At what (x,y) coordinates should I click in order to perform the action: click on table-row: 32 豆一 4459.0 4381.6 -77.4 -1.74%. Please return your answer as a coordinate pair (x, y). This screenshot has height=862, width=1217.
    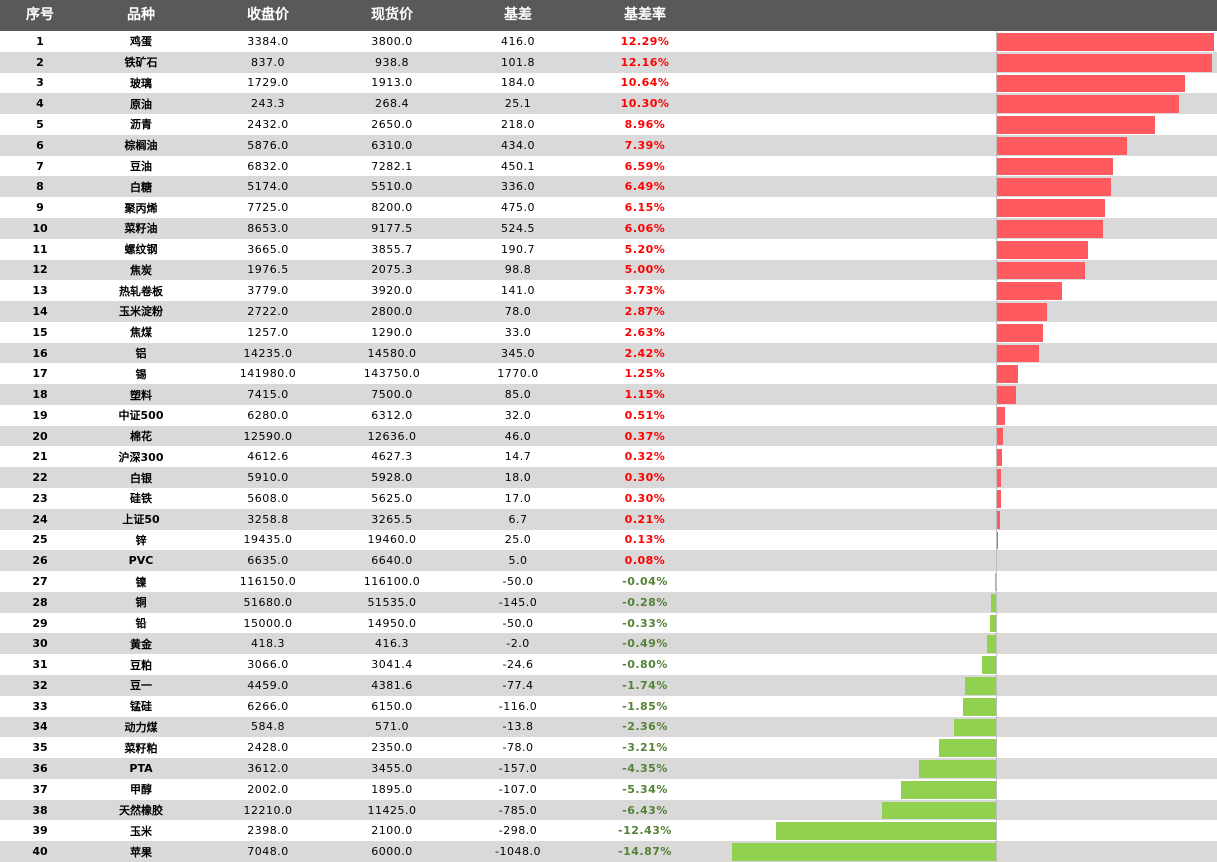
    Looking at the image, I should click on (608, 685).